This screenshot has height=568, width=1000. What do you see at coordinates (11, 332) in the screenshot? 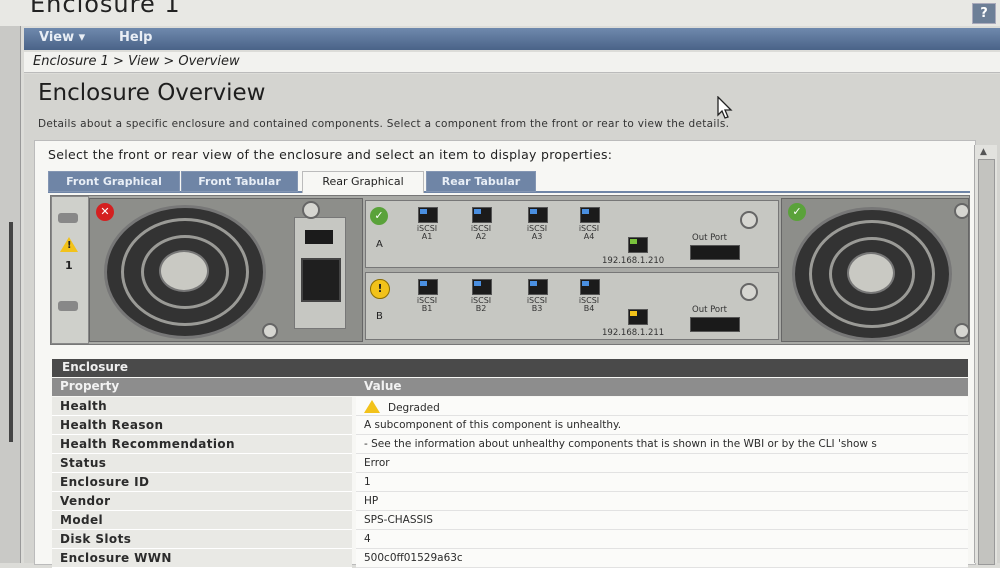
I see `left-scrollbar` at bounding box center [11, 332].